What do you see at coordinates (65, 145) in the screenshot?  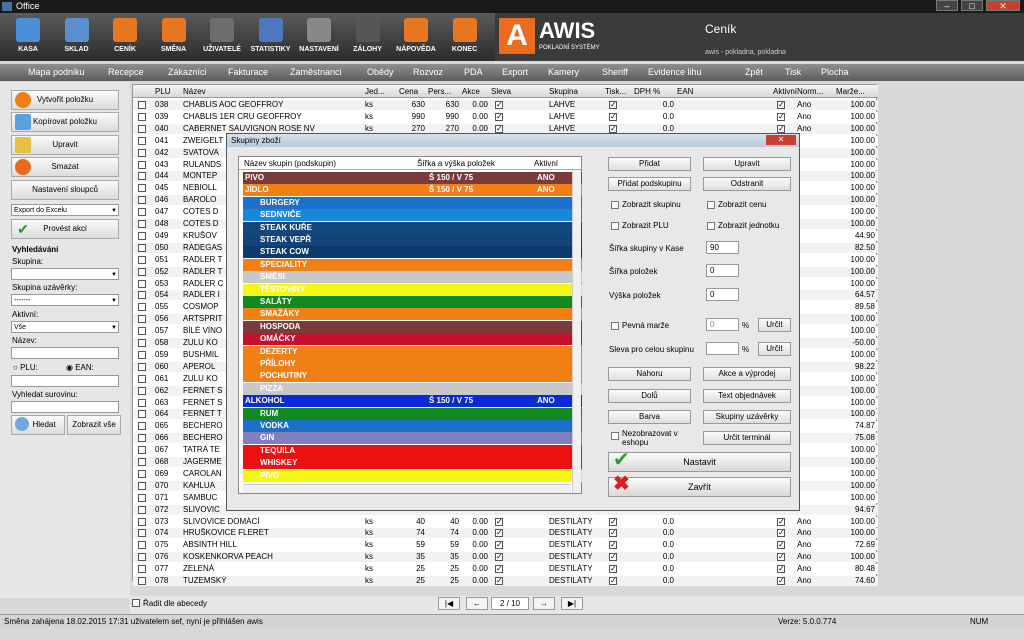 I see `edit-button: Upravit` at bounding box center [65, 145].